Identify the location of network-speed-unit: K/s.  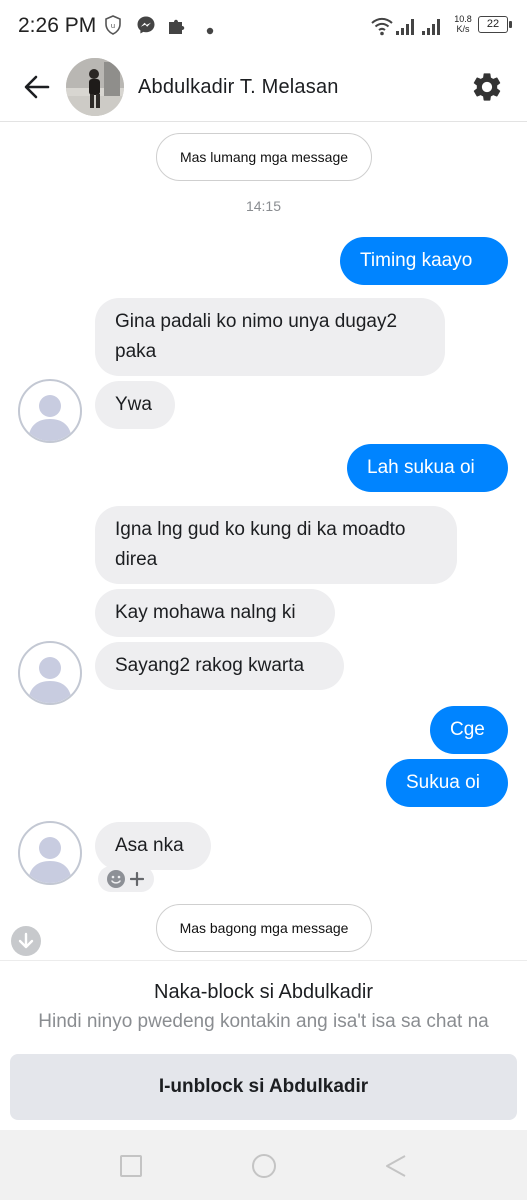
(463, 29).